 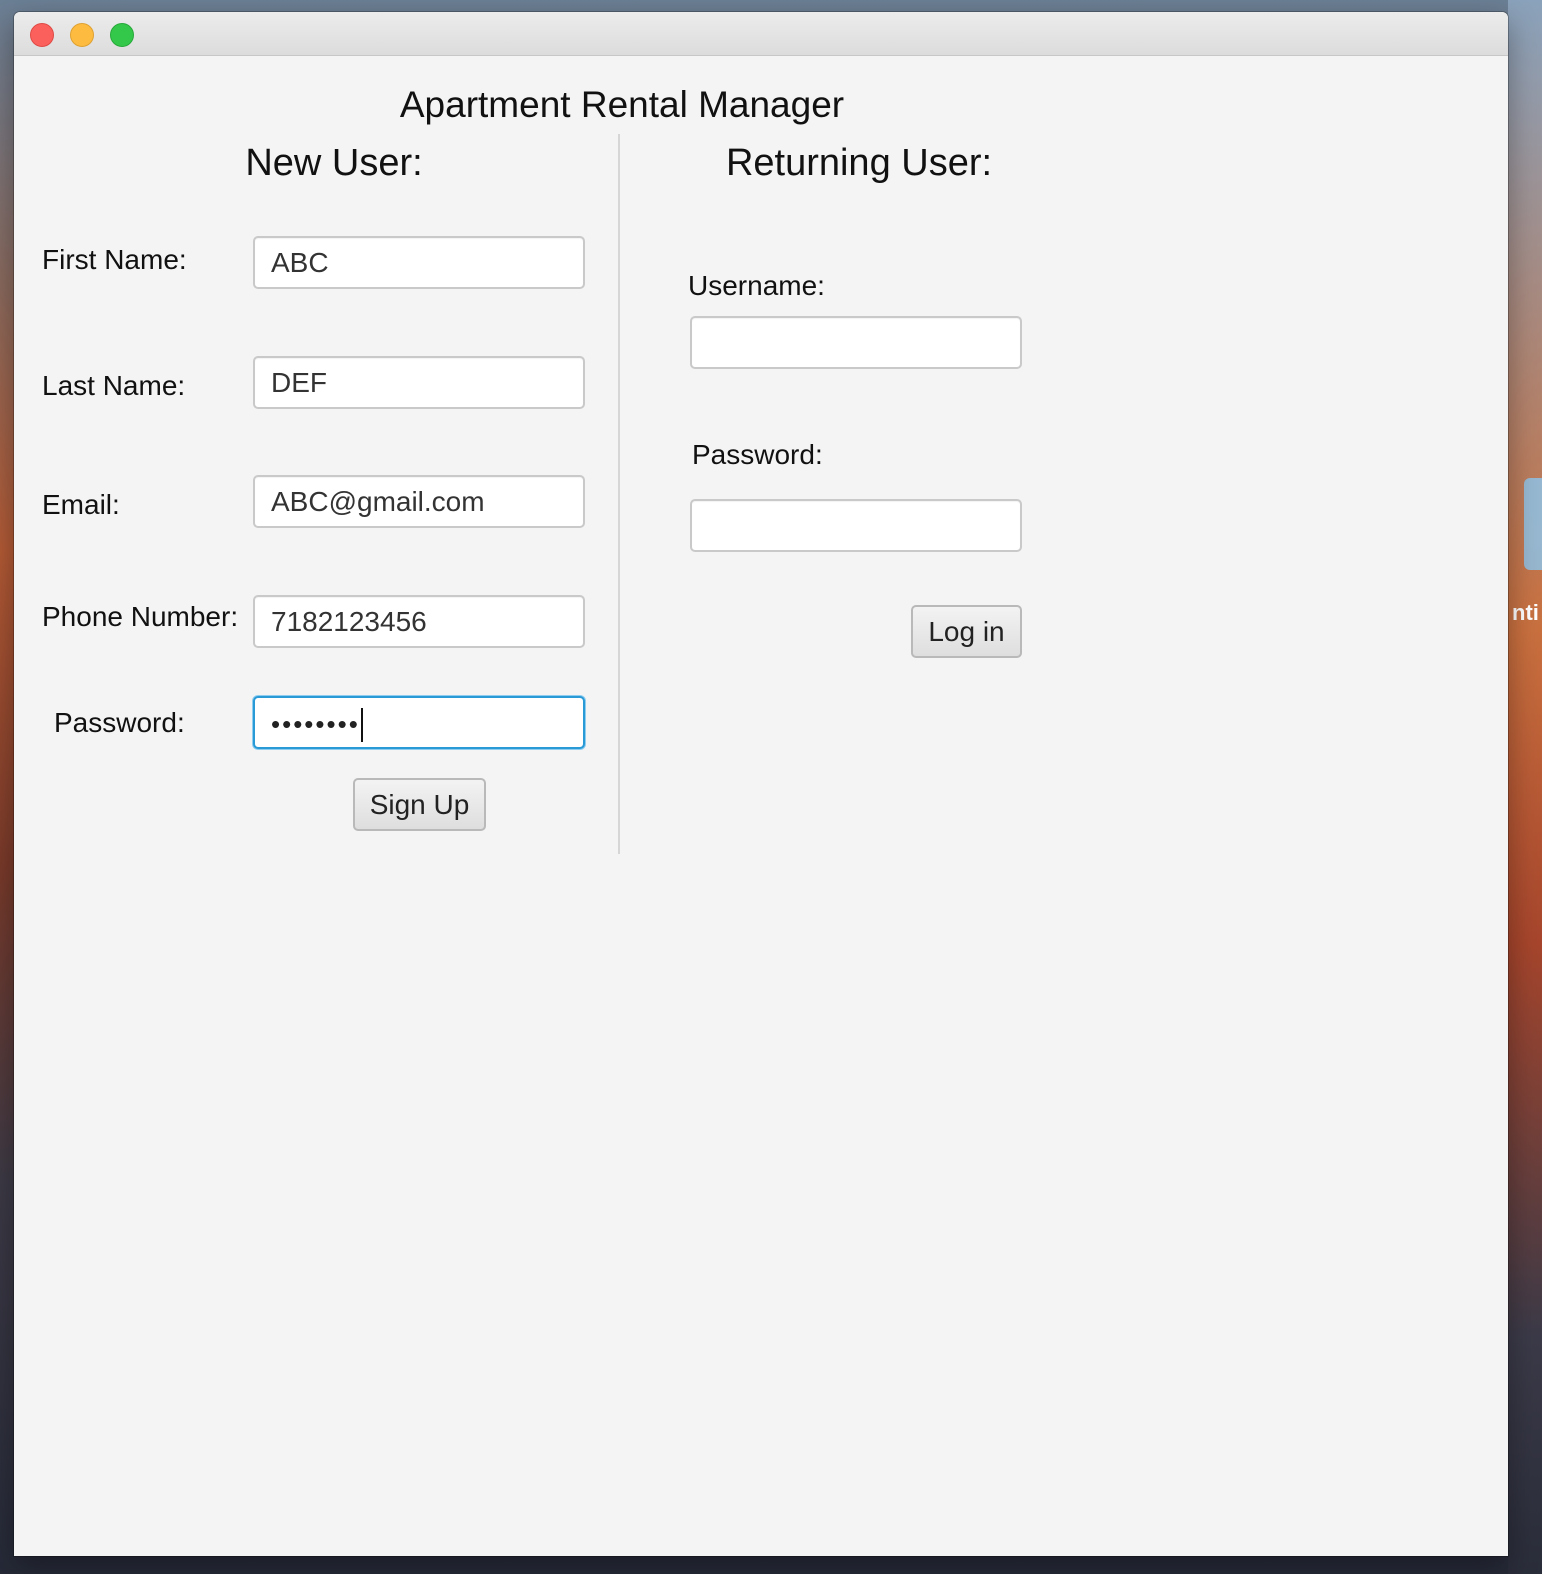 What do you see at coordinates (361, 724) in the screenshot?
I see `text-caret` at bounding box center [361, 724].